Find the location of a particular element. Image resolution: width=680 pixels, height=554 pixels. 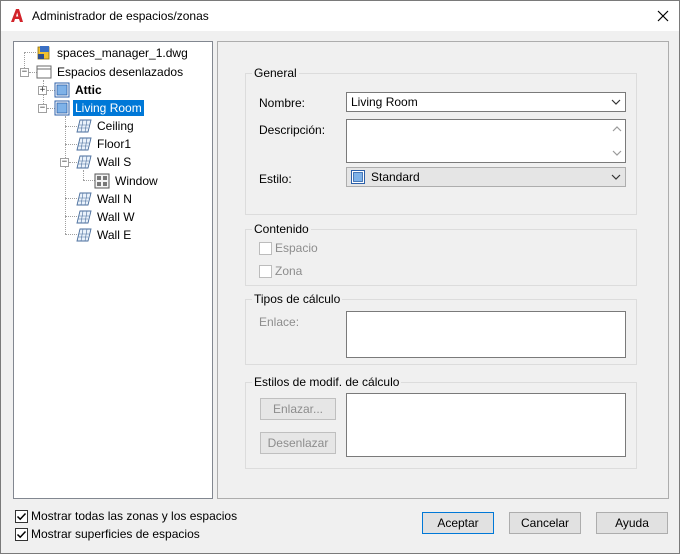

drawing-file-icon is located at coordinates (43, 52).